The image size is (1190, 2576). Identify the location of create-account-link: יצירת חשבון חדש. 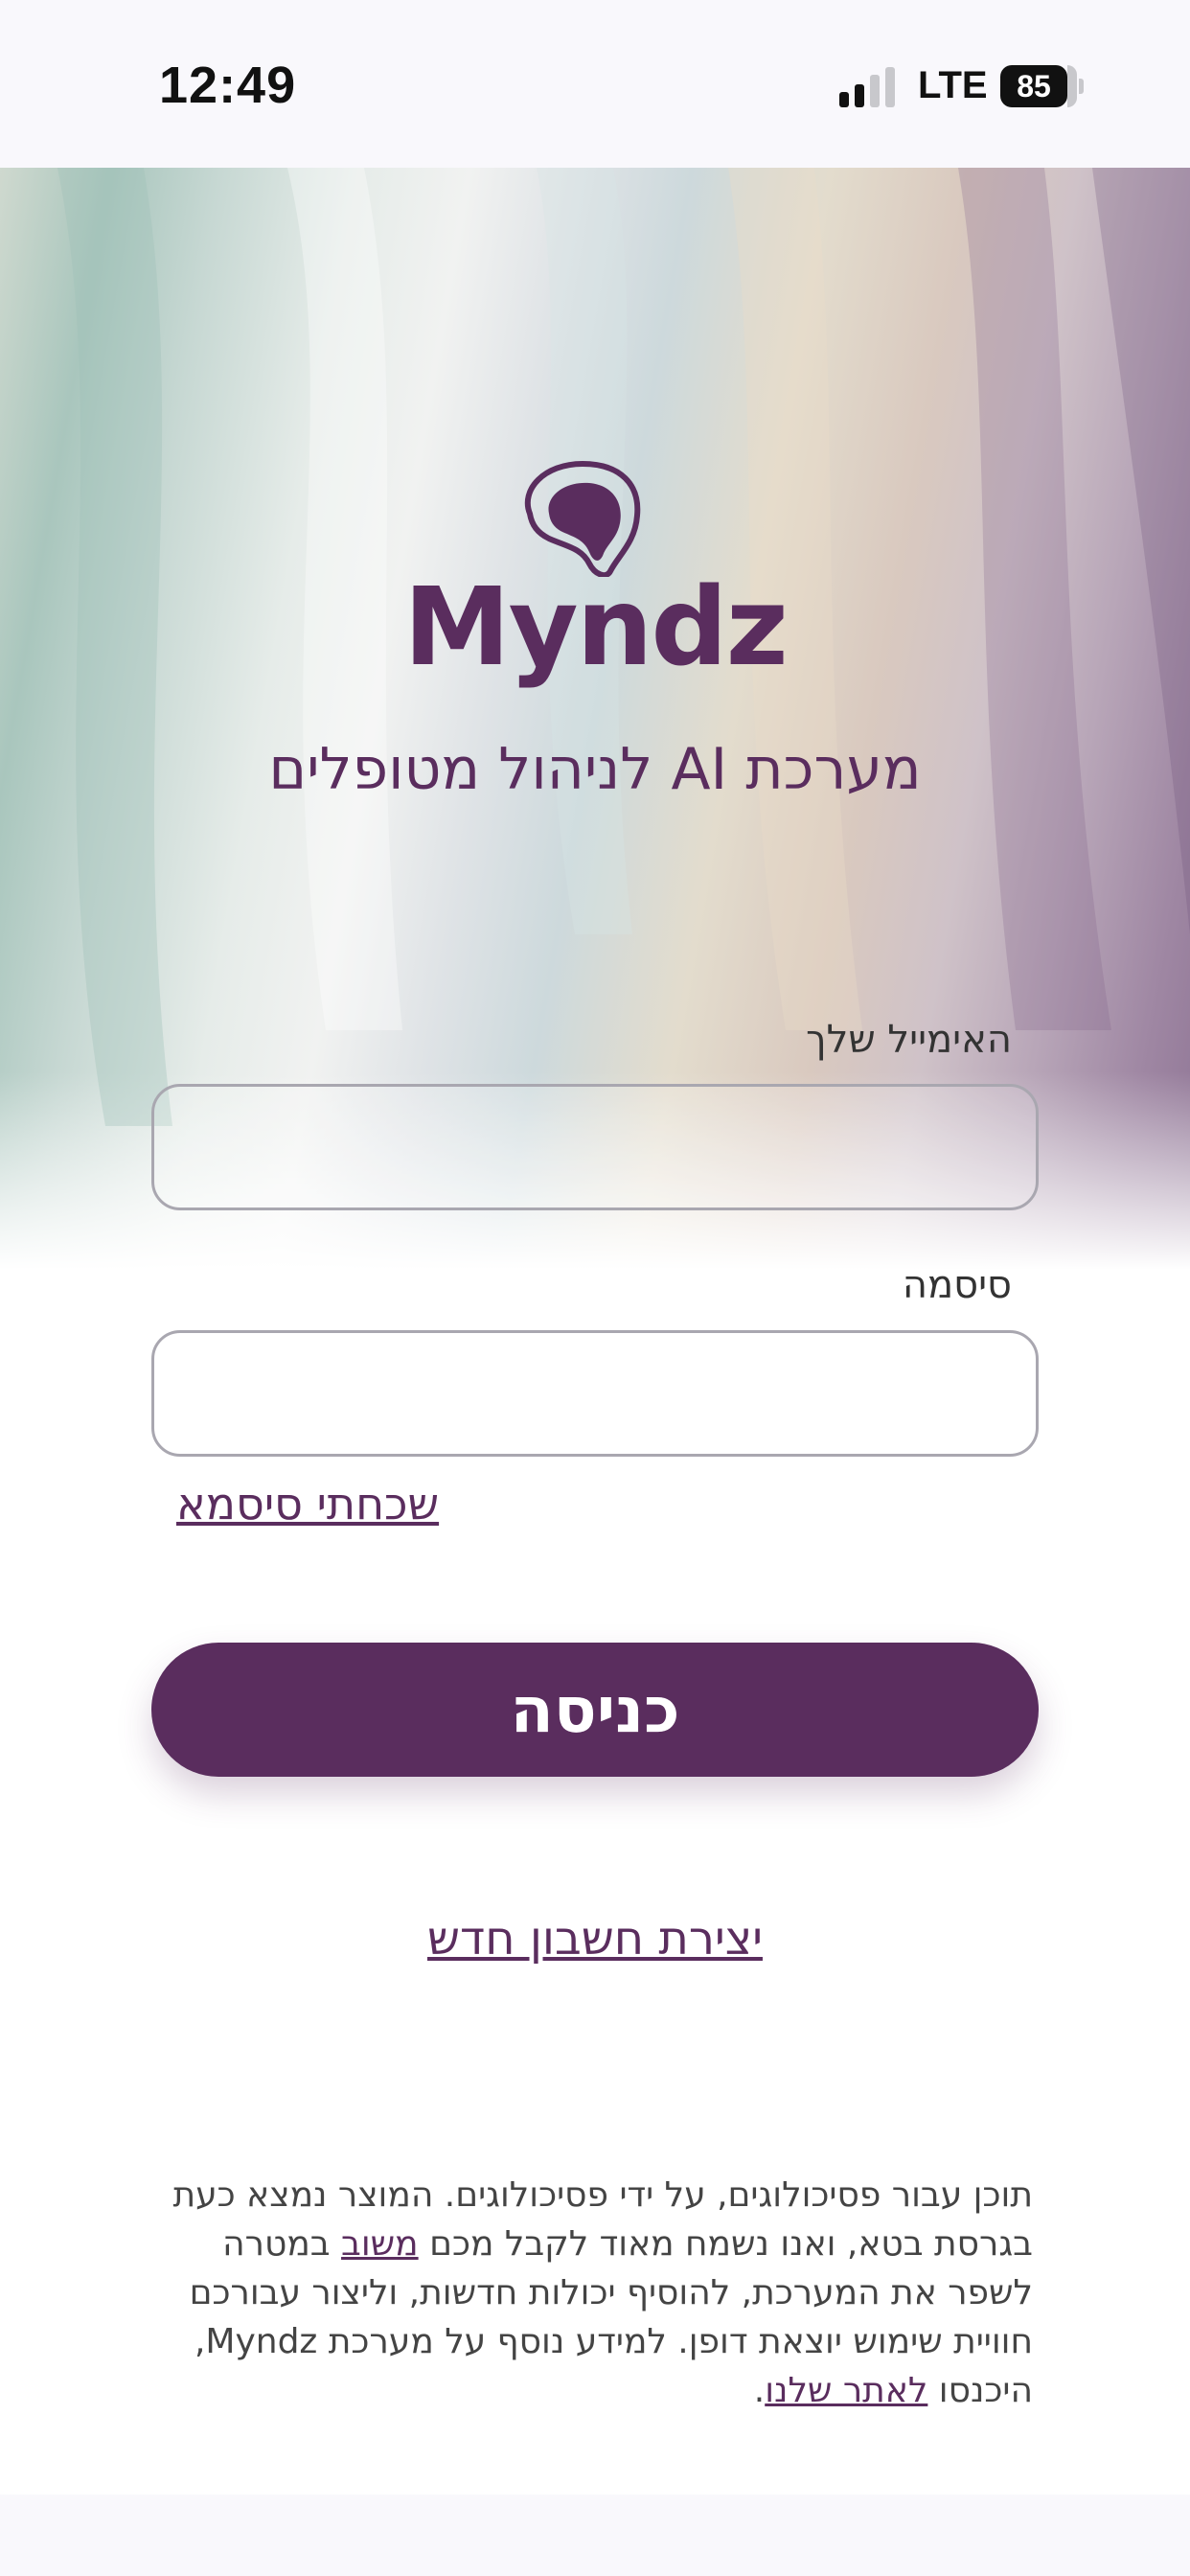
(595, 1939).